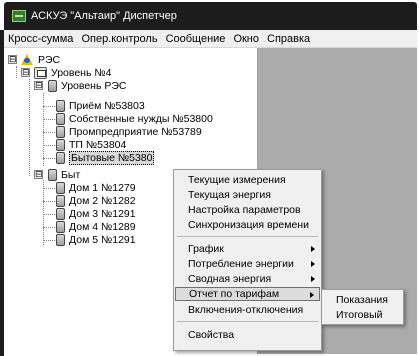 The width and height of the screenshot is (419, 356). I want to click on tree-node-level-res: Уровень РЭС, so click(87, 85).